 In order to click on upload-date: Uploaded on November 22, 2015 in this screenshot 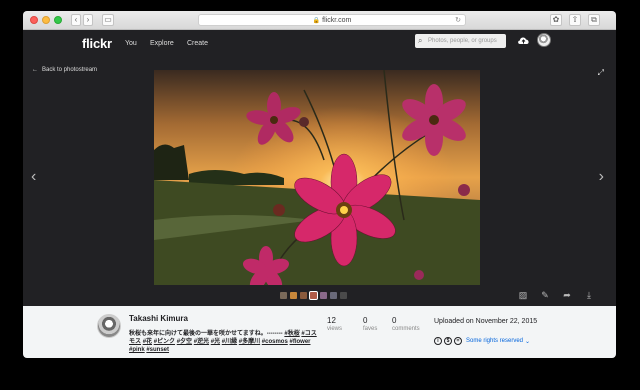, I will do `click(486, 321)`.